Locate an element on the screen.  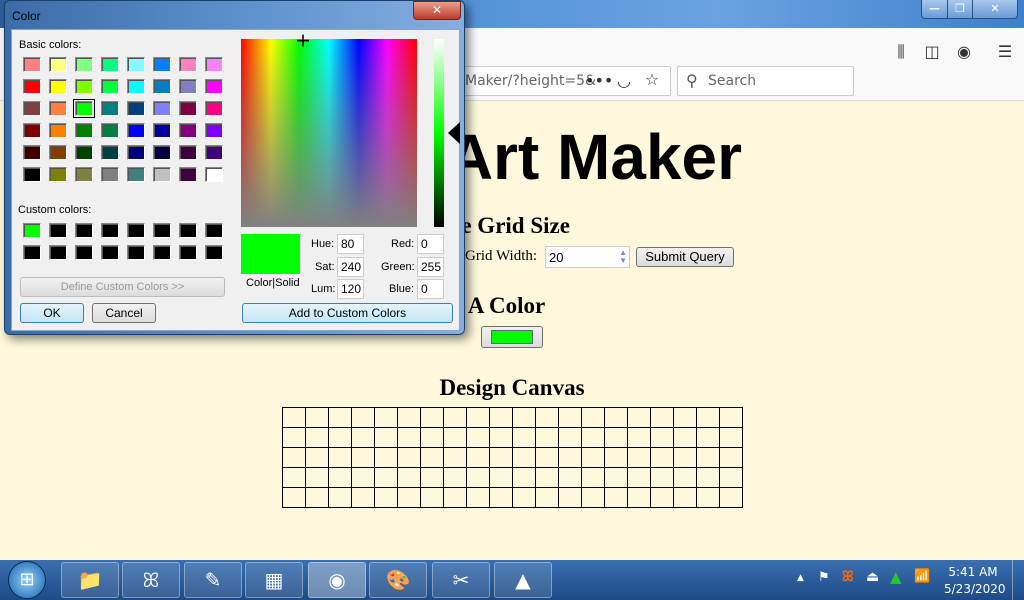
library-icon: ⫼ is located at coordinates (901, 52).